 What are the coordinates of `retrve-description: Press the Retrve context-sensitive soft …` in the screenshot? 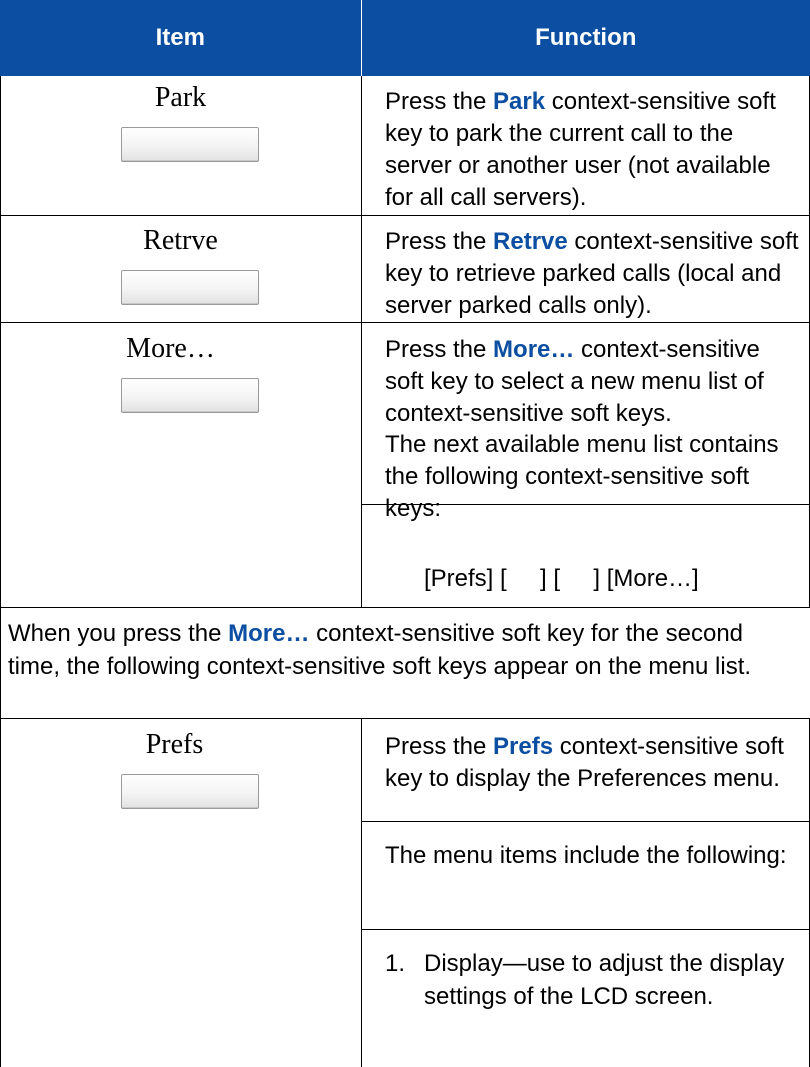 It's located at (592, 273).